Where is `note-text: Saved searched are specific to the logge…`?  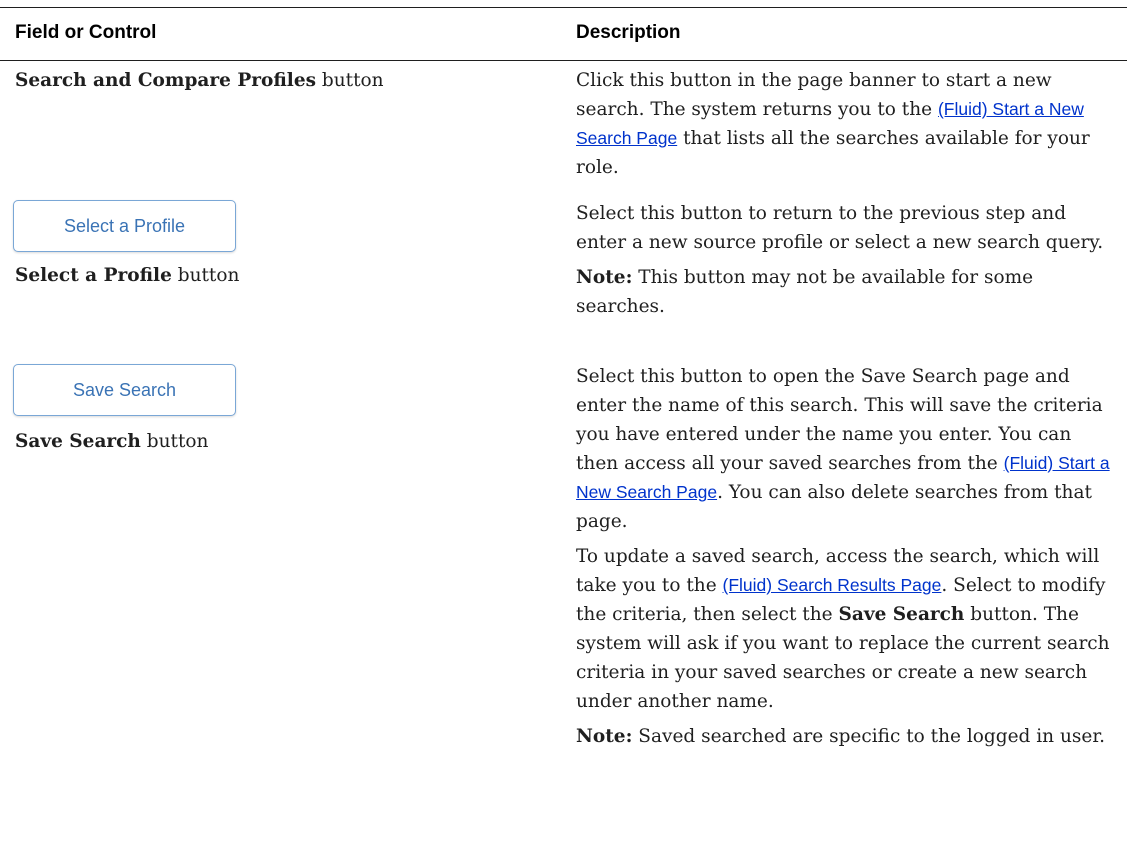 note-text: Saved searched are specific to the logge… is located at coordinates (869, 736).